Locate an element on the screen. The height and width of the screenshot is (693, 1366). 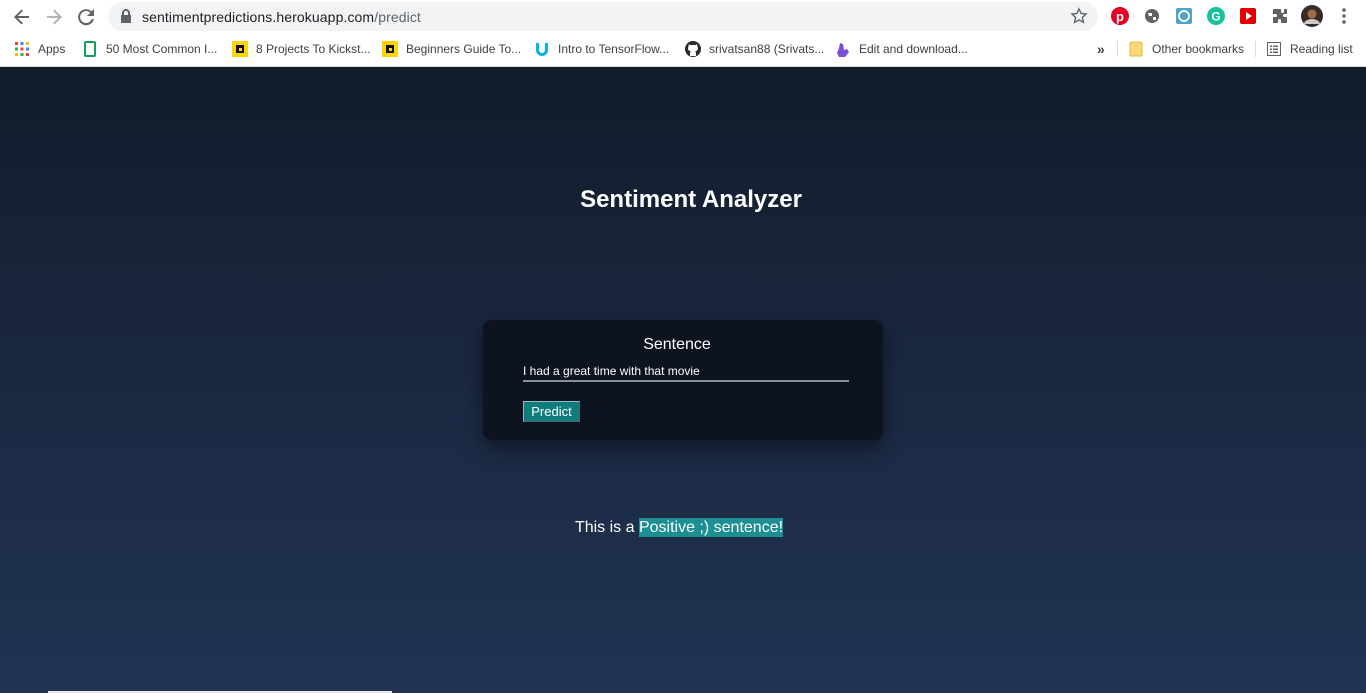
result-prefix: This is a is located at coordinates (606, 527).